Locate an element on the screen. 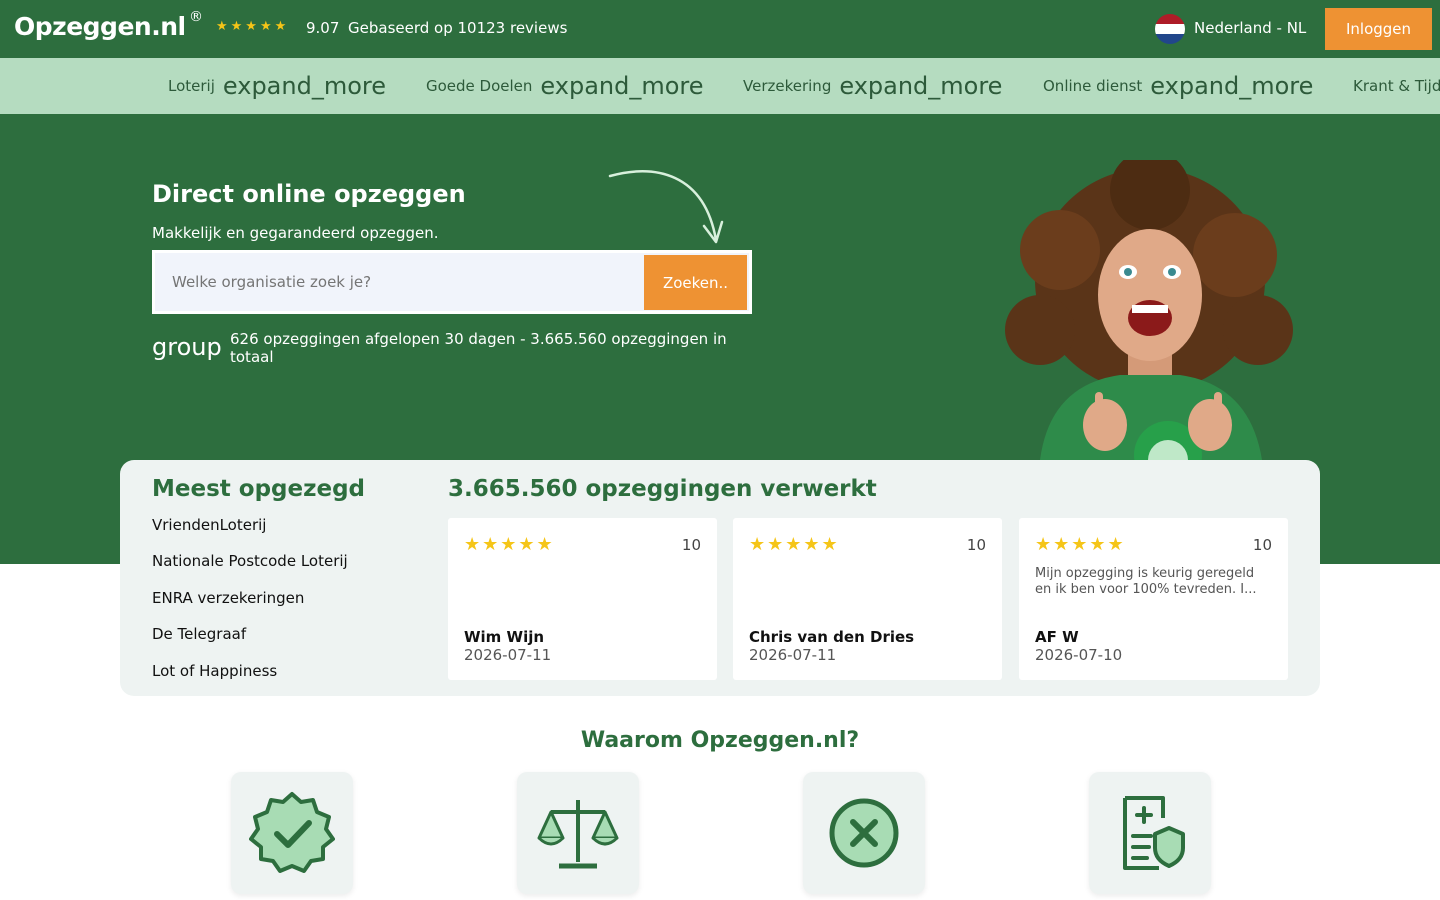 The height and width of the screenshot is (900, 1440). group-icon: group is located at coordinates (187, 347).